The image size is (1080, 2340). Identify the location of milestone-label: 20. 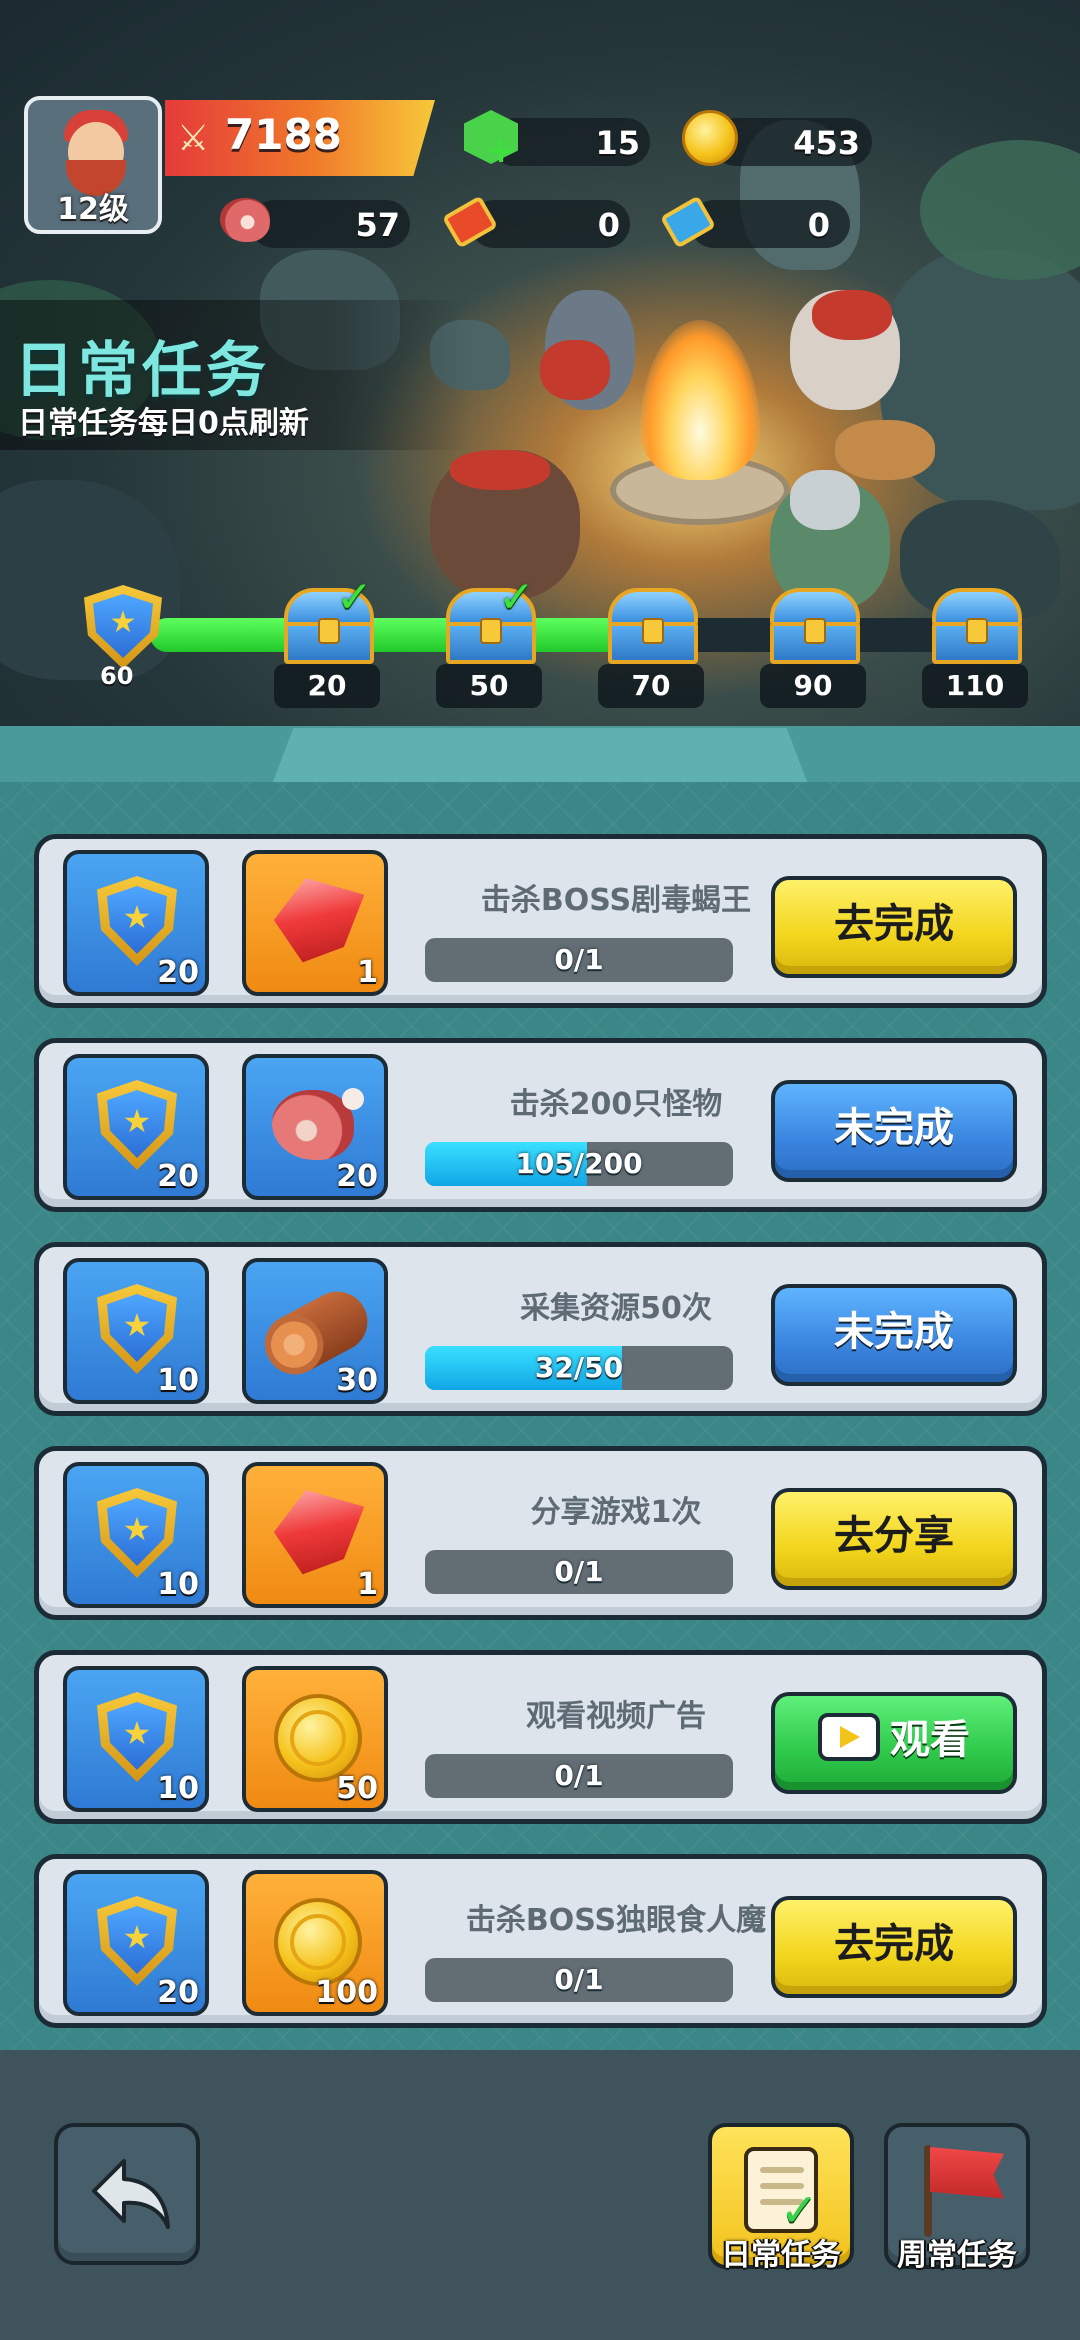
(327, 686).